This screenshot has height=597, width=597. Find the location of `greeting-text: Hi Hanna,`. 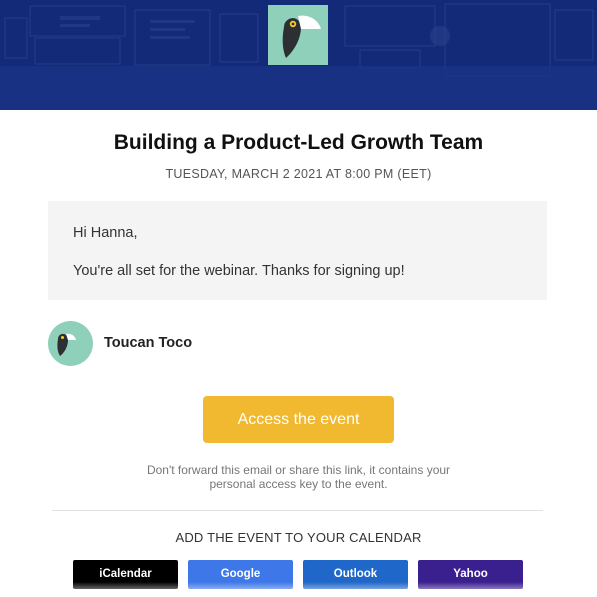

greeting-text: Hi Hanna, is located at coordinates (105, 233).